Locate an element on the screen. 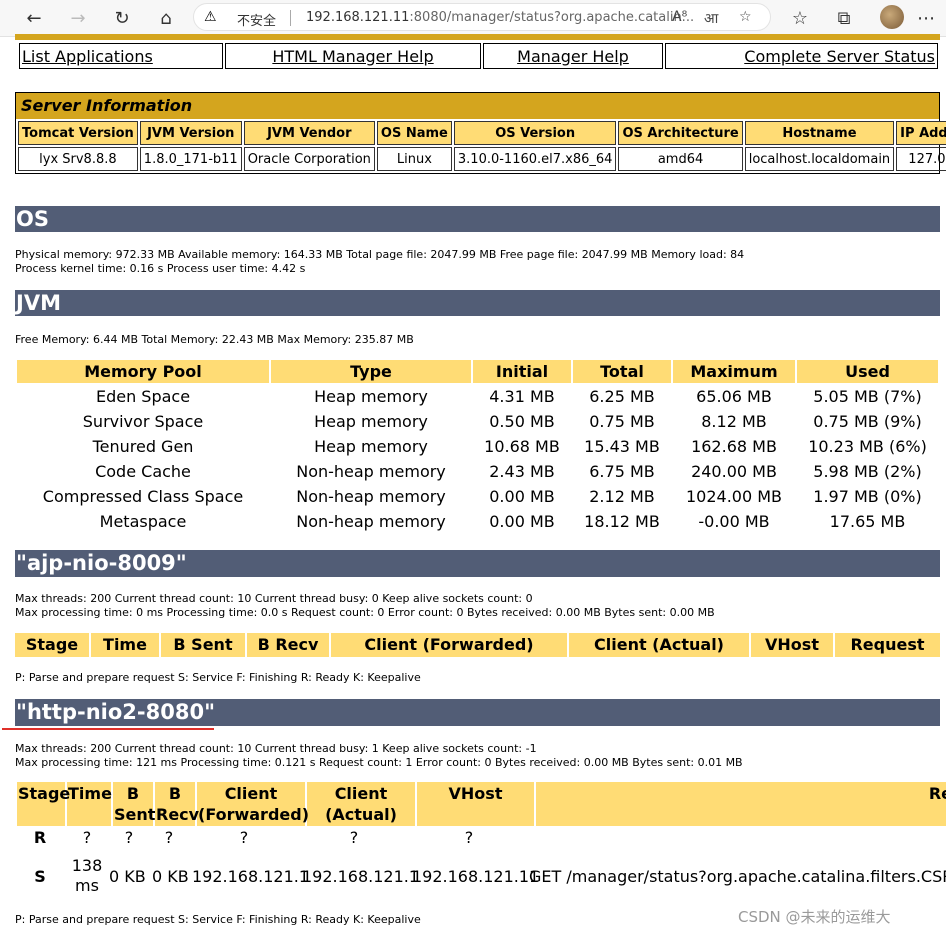 The image size is (946, 936). favorites-icon: ☆ is located at coordinates (800, 18).